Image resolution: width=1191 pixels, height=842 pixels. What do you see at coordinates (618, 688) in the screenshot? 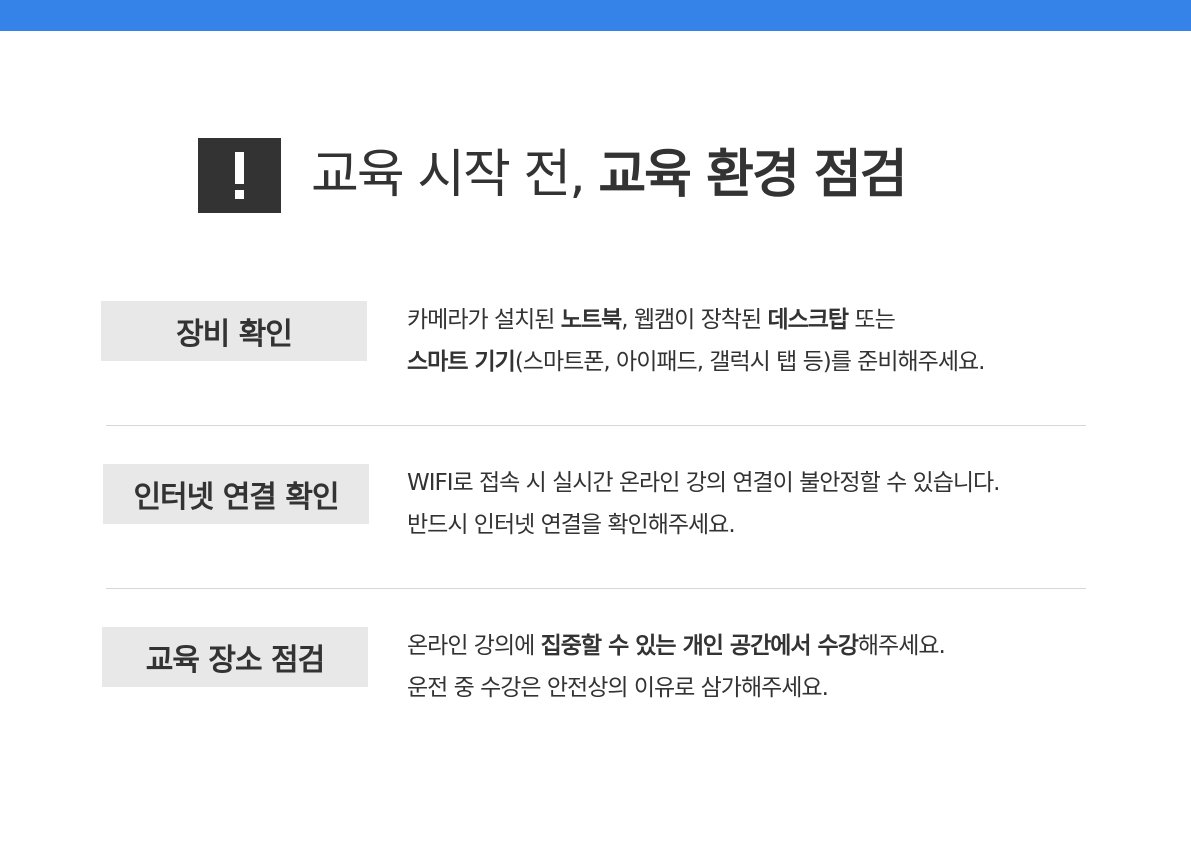
I see `description-line: 운전 중 수강은 안전상의 이유로 삼가해주세요.` at bounding box center [618, 688].